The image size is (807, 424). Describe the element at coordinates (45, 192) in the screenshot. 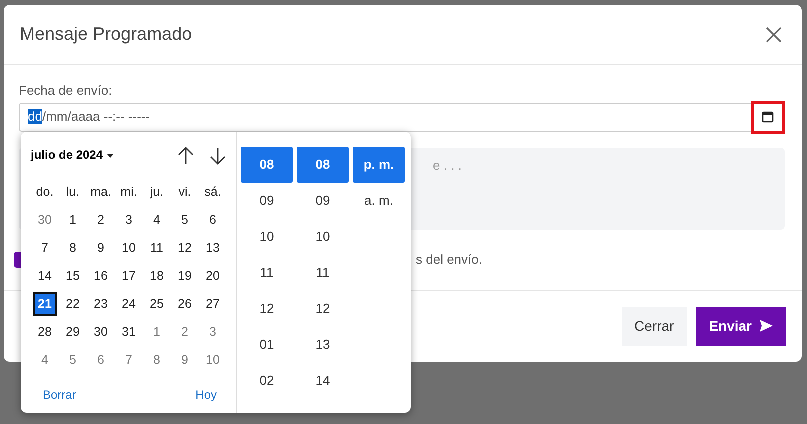

I see `weekday-label: do.` at that location.